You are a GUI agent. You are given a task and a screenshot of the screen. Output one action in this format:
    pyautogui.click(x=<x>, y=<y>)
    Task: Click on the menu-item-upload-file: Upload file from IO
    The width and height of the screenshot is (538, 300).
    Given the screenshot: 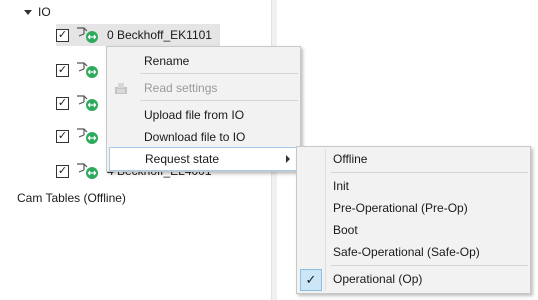 What is the action you would take?
    pyautogui.click(x=203, y=115)
    